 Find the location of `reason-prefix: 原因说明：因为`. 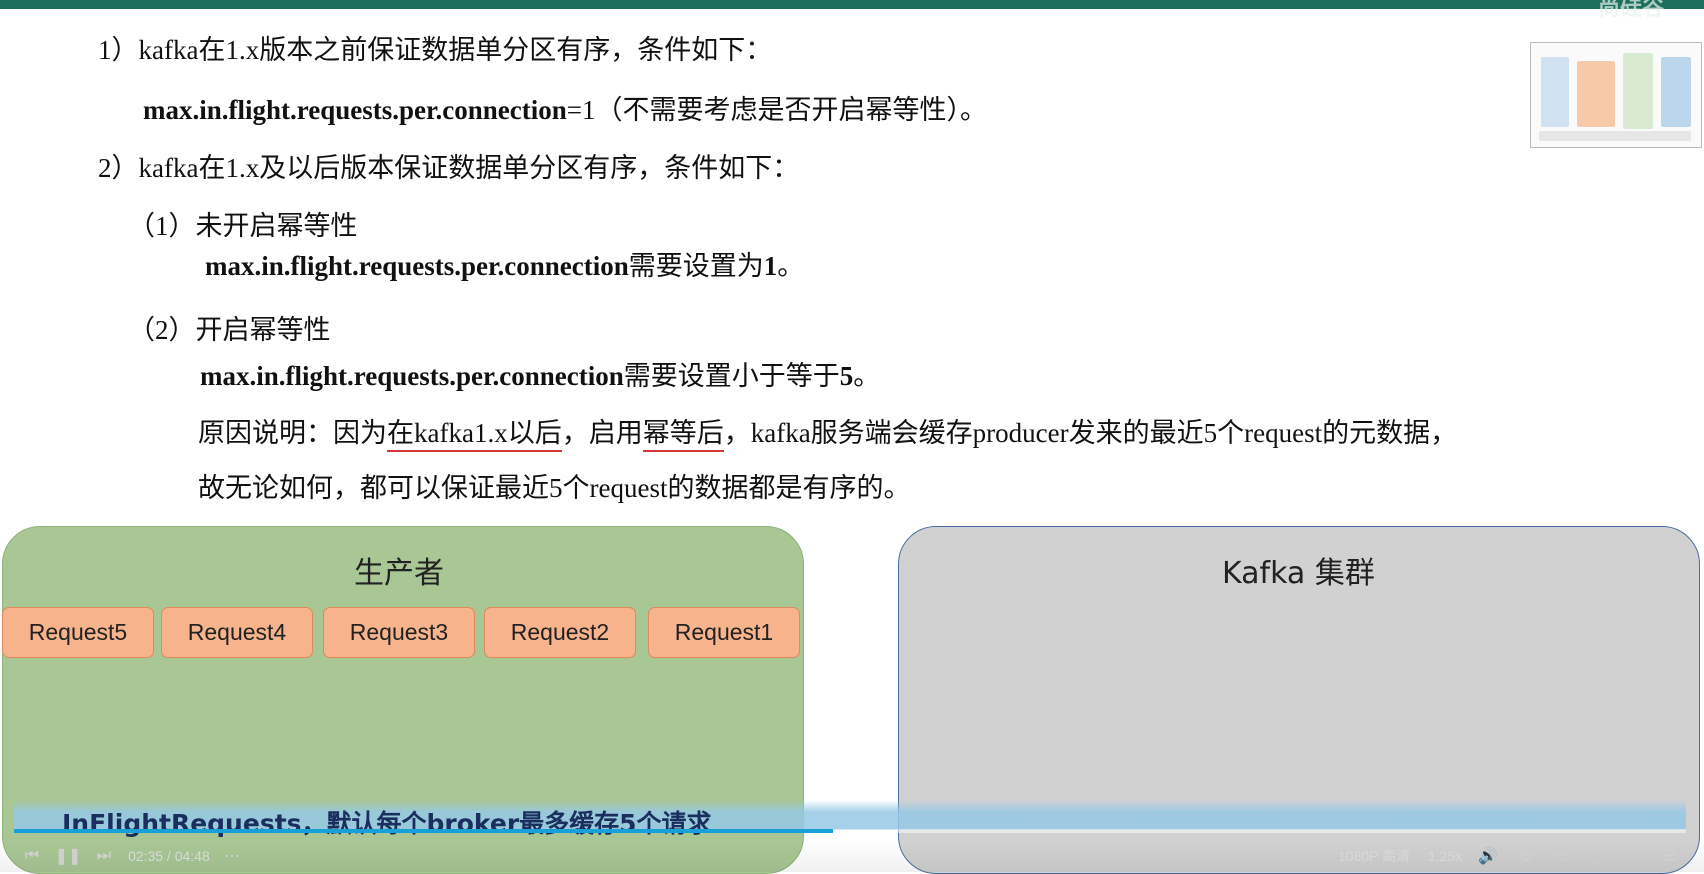

reason-prefix: 原因说明：因为 is located at coordinates (292, 433).